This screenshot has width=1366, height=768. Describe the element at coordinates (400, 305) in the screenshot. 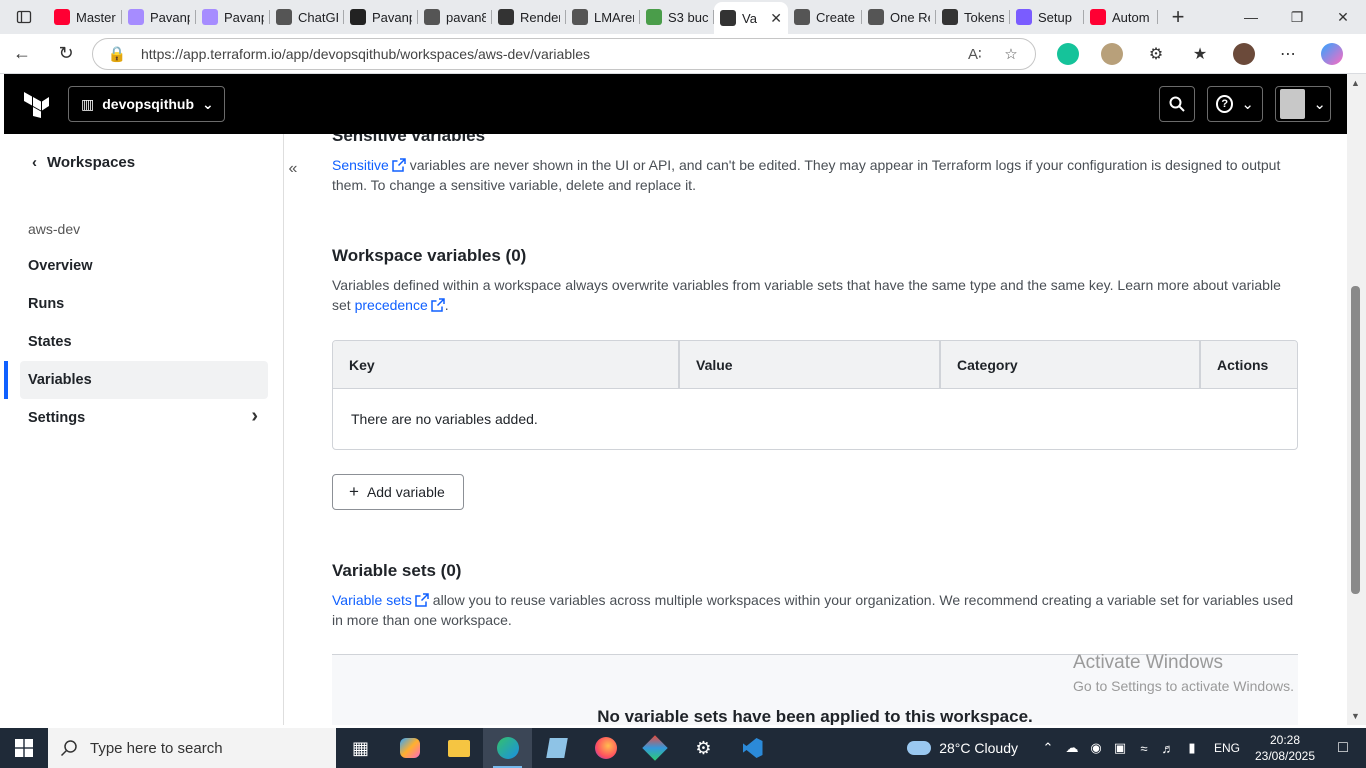

I see `precedence-docs-link: precedence` at that location.